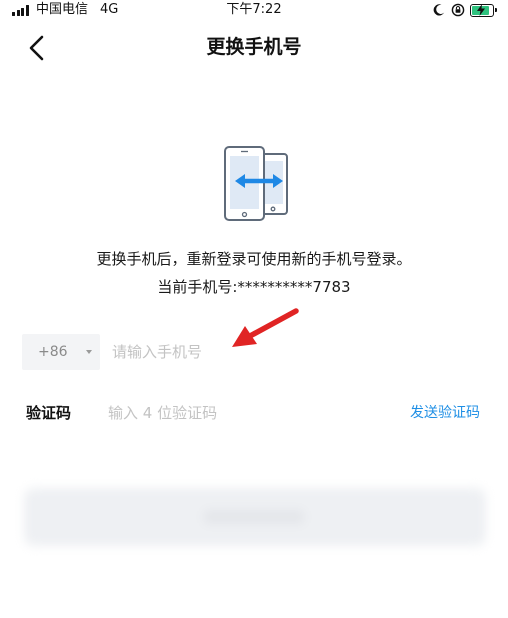 The height and width of the screenshot is (618, 508). I want to click on country-code-select: +86, so click(61, 352).